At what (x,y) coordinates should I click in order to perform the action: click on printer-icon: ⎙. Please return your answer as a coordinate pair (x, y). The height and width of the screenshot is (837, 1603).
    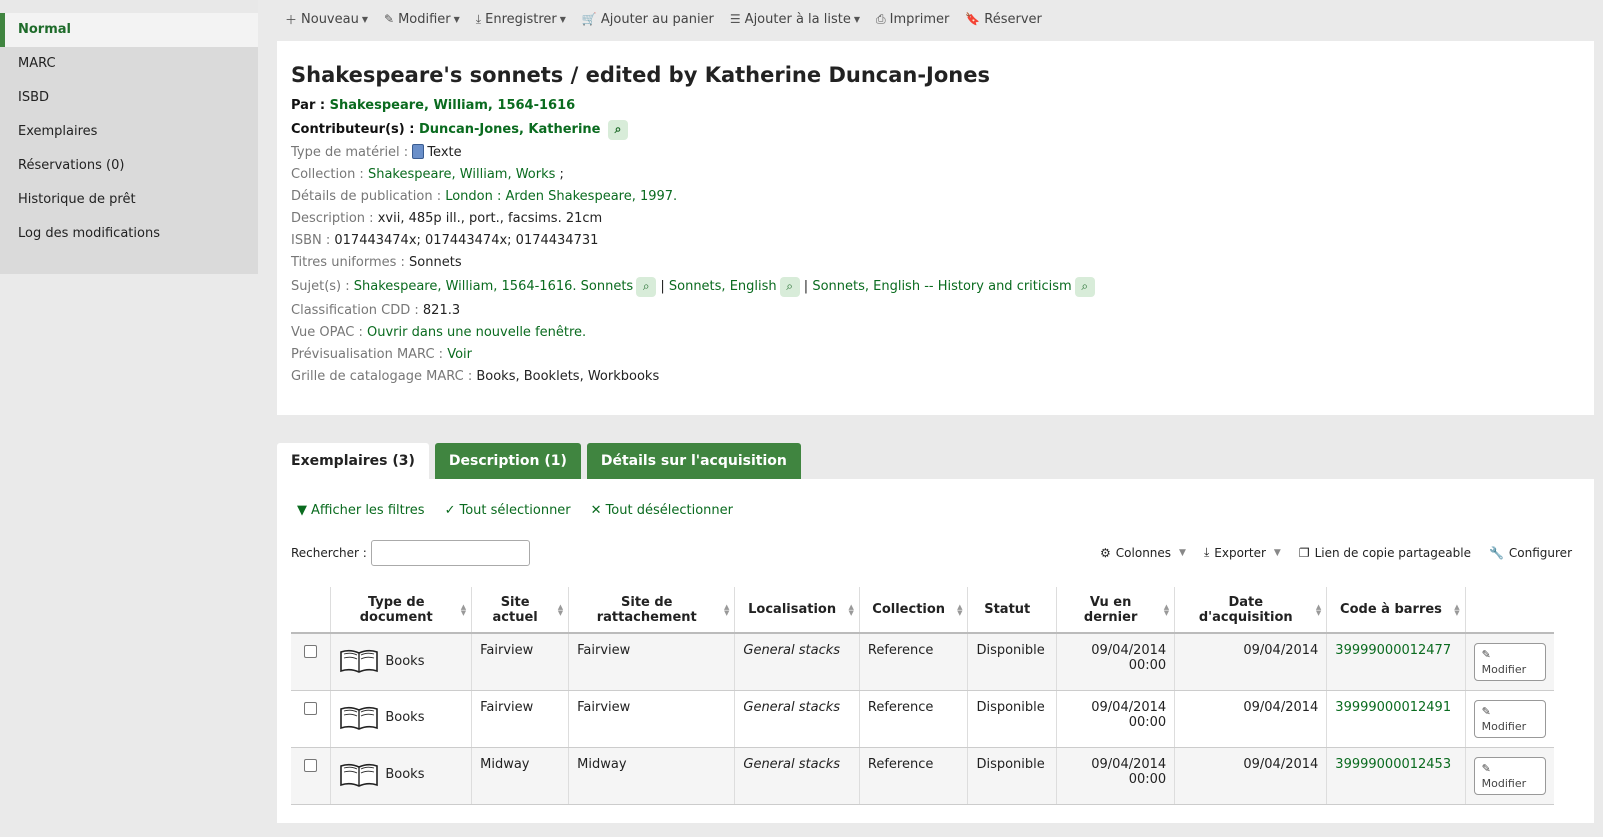
    Looking at the image, I should click on (881, 18).